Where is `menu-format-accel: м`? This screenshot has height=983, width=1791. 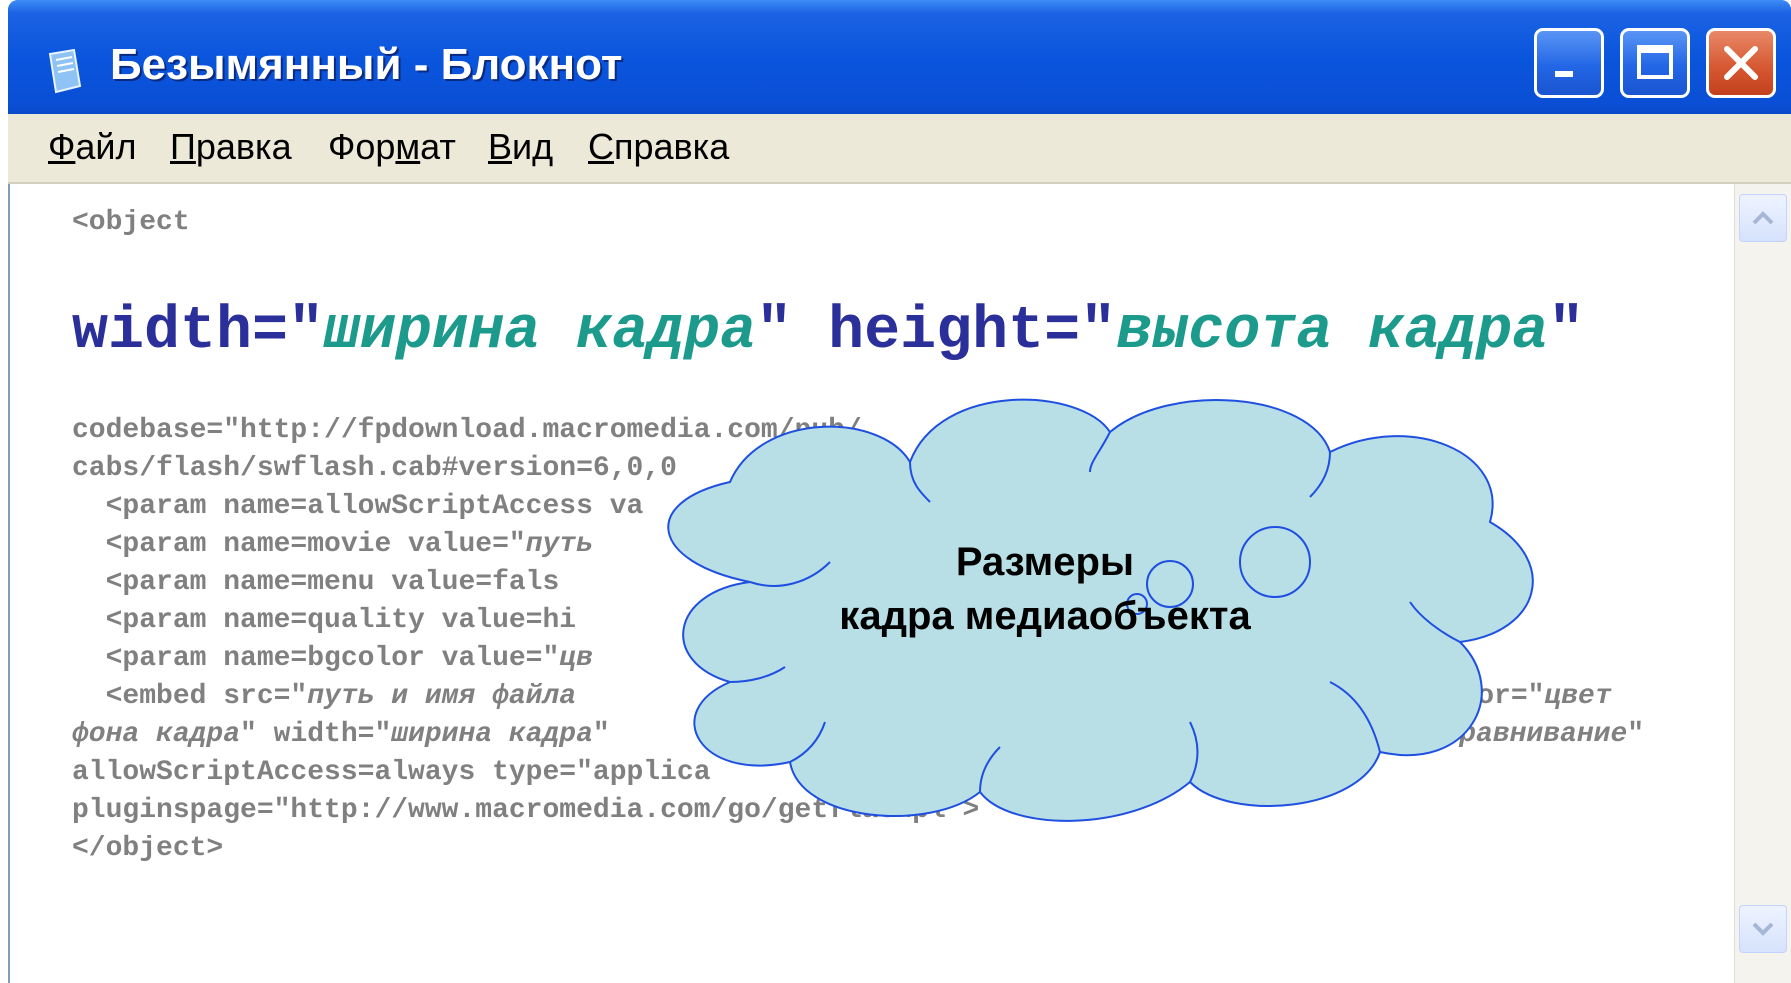 menu-format-accel: м is located at coordinates (408, 146).